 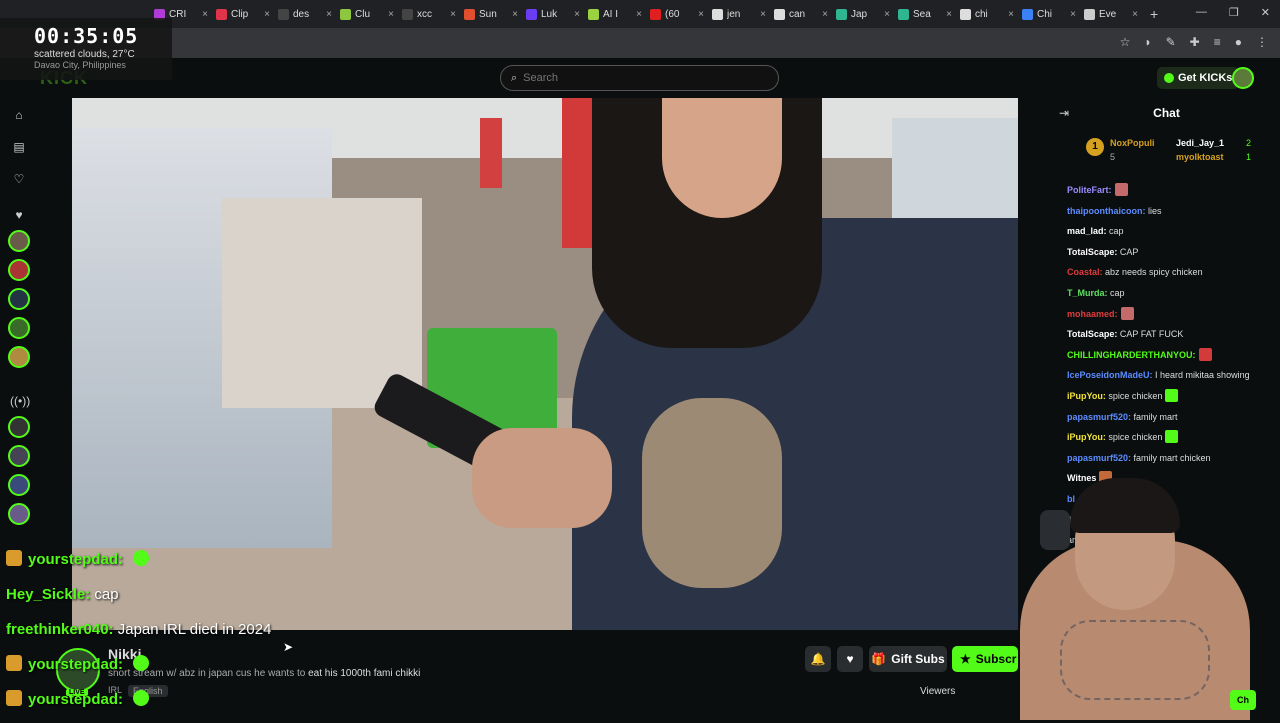 What do you see at coordinates (305, 14) in the screenshot?
I see `browser-tab: des ×` at bounding box center [305, 14].